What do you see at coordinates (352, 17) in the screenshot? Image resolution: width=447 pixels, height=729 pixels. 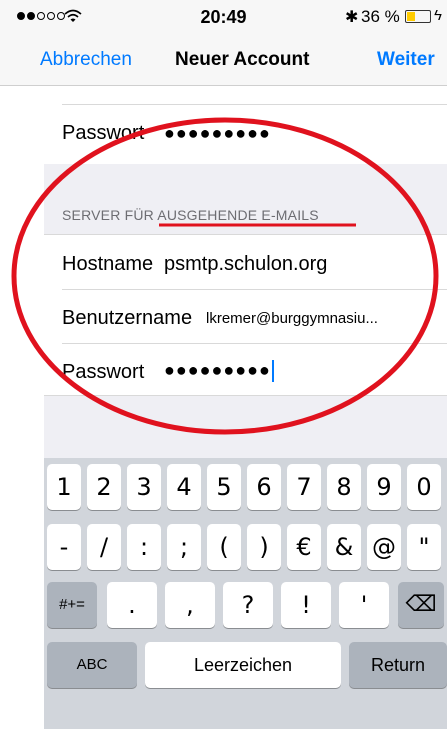 I see `bluetooth-icon: ✱` at bounding box center [352, 17].